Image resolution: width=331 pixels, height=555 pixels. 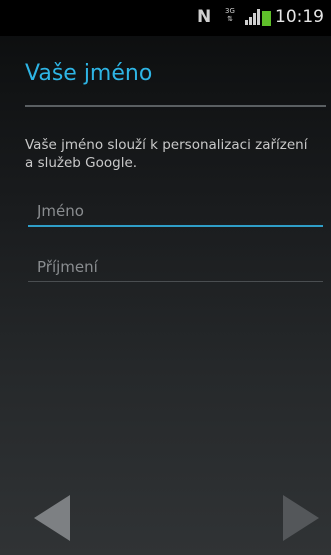 I want to click on title-divider, so click(x=175, y=106).